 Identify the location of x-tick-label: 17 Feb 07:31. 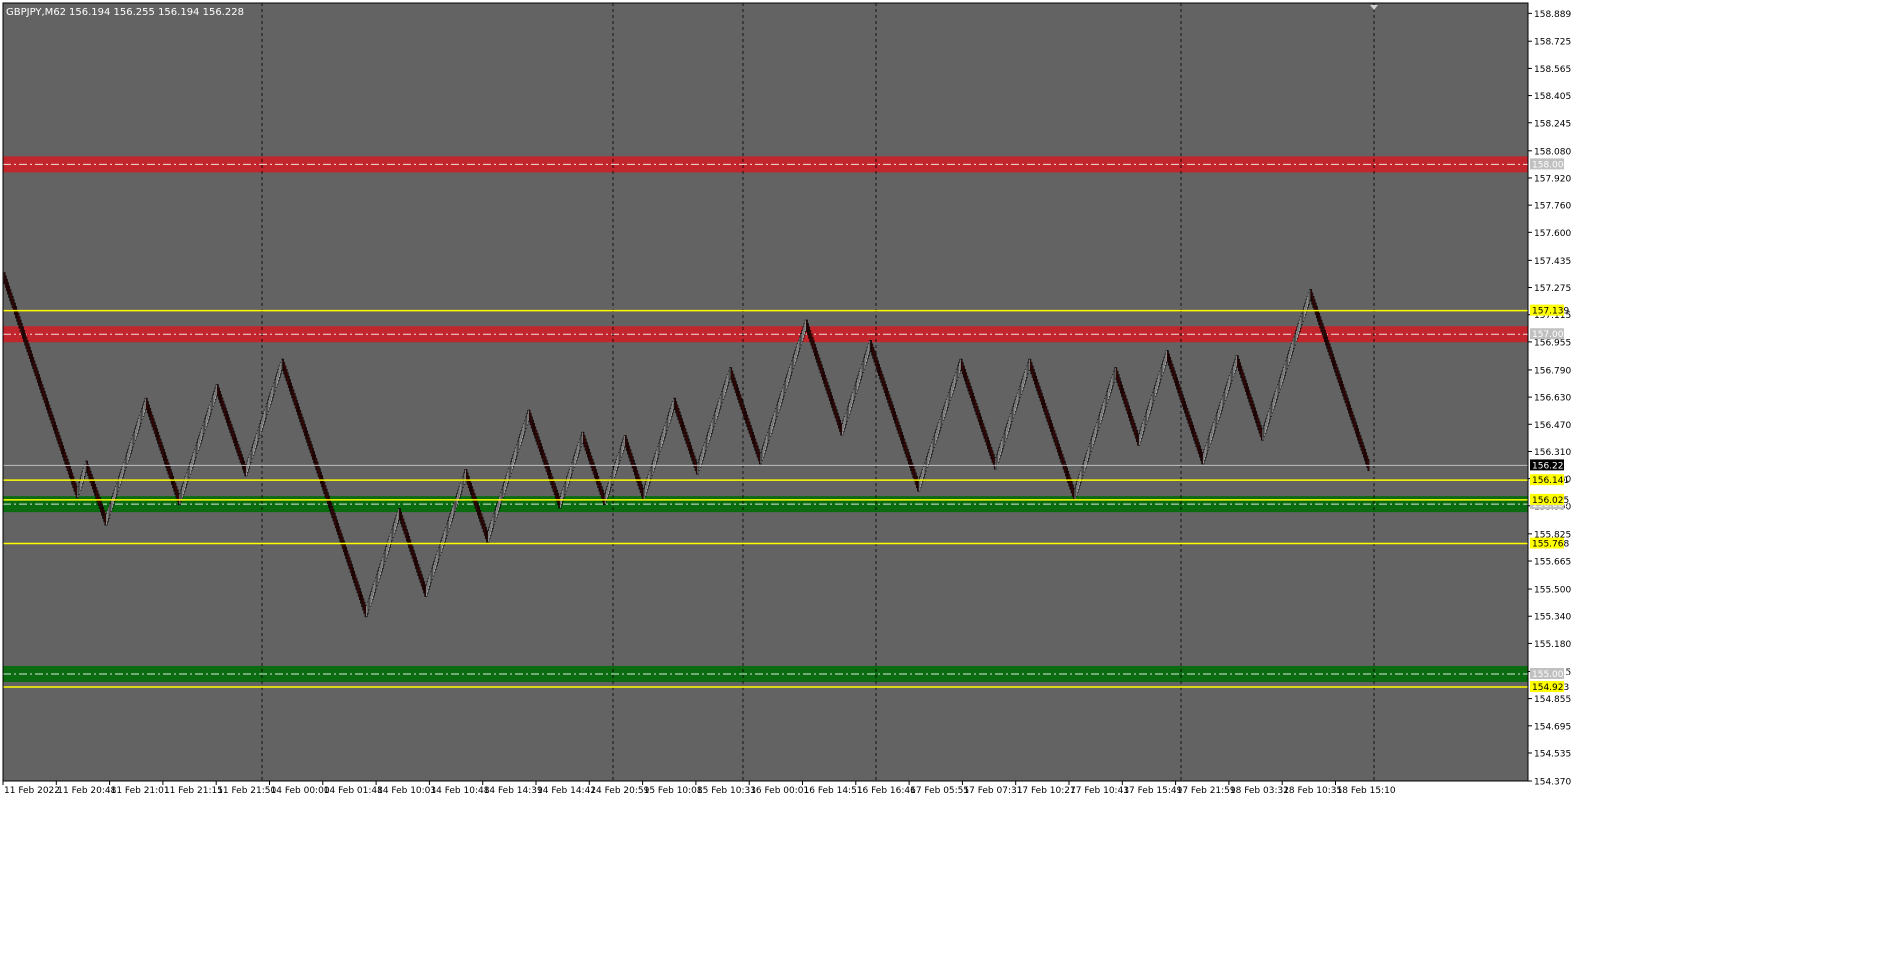
(992, 791).